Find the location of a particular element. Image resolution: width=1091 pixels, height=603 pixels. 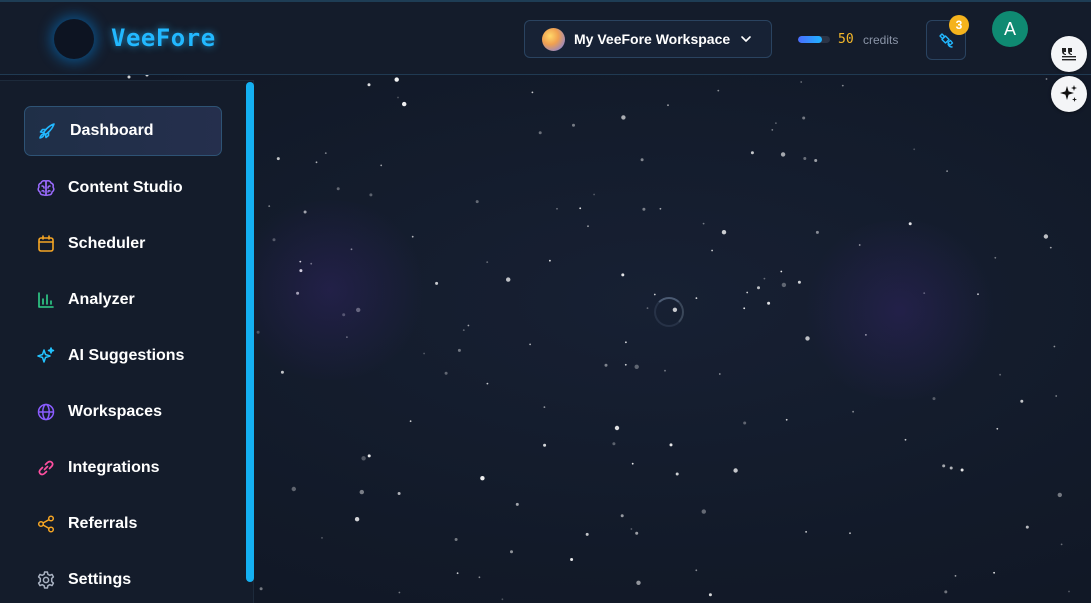

chevron-down-icon is located at coordinates (746, 39).